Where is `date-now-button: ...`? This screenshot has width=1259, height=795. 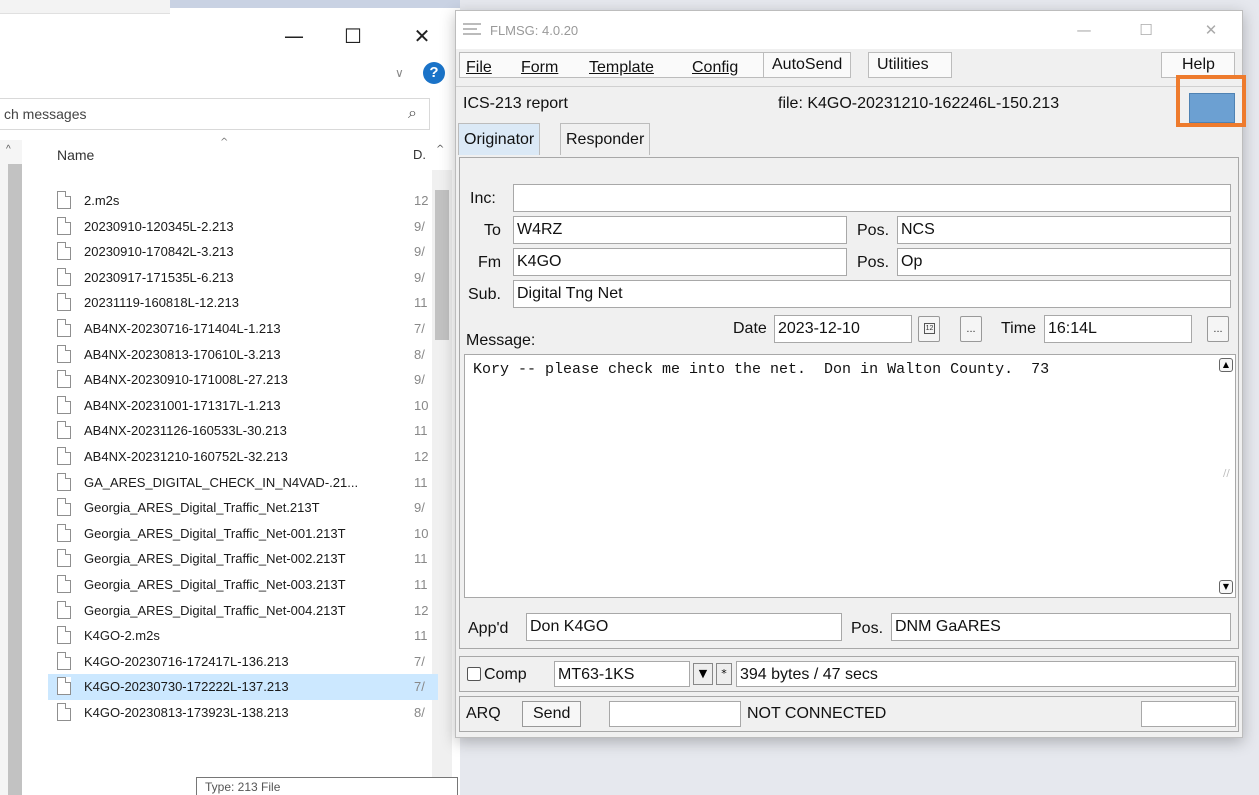
date-now-button: ... is located at coordinates (971, 329).